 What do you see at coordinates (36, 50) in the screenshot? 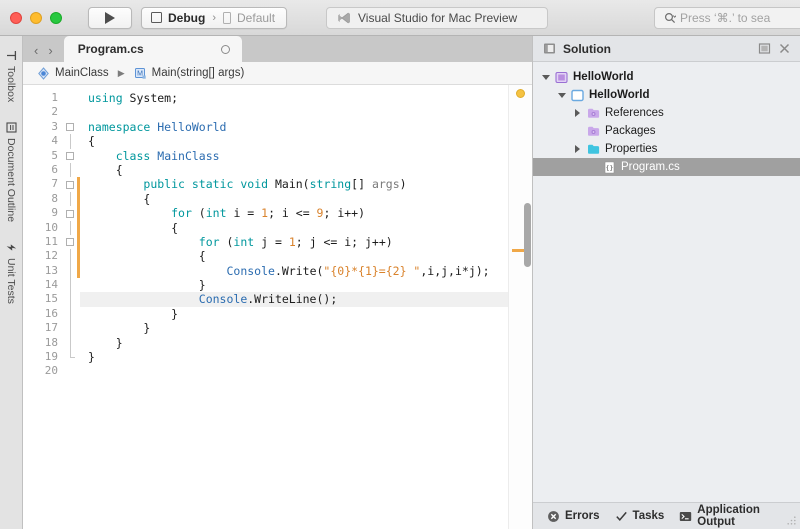
I see `navigate-back-button: ‹` at bounding box center [36, 50].